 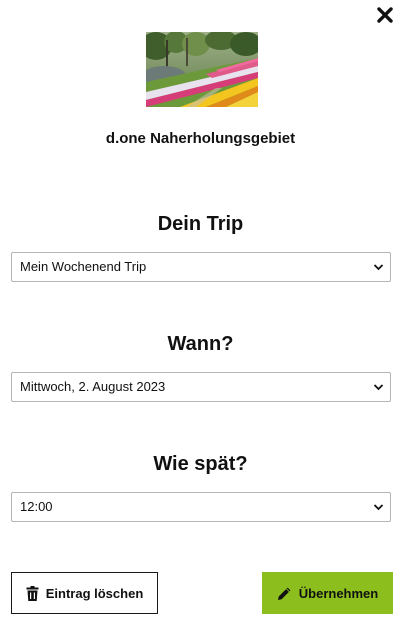 What do you see at coordinates (201, 507) in the screenshot?
I see `time-select: 12:00` at bounding box center [201, 507].